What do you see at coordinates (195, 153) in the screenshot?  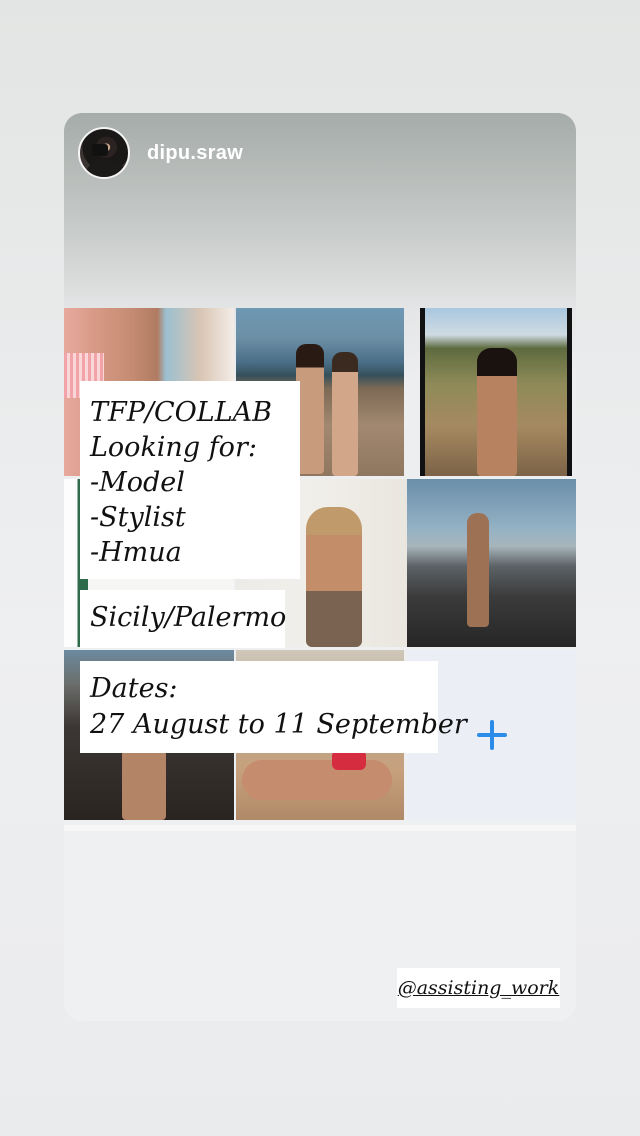 I see `username: dipu.sraw` at bounding box center [195, 153].